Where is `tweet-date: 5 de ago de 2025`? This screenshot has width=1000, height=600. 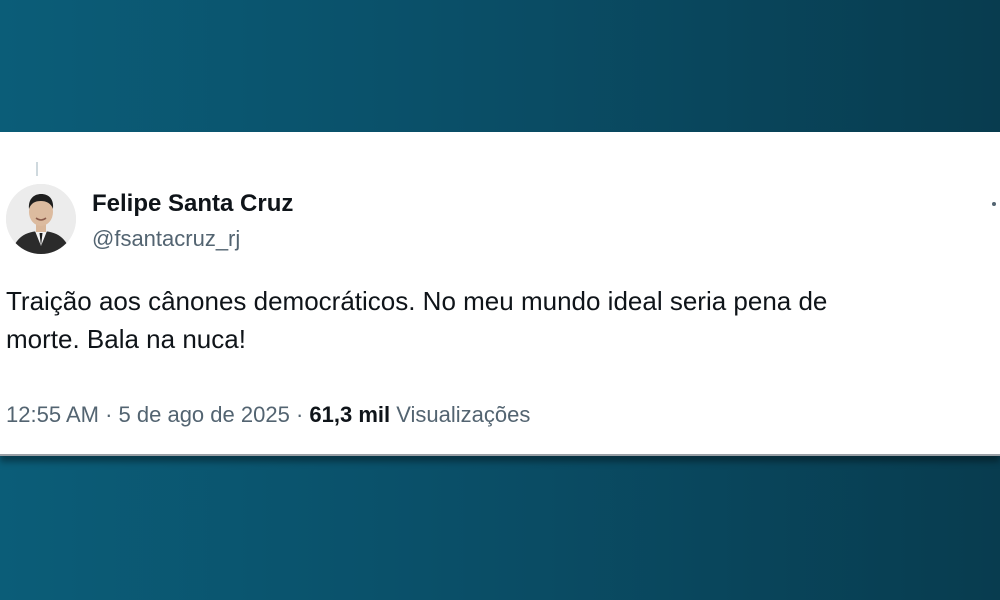 tweet-date: 5 de ago de 2025 is located at coordinates (204, 414).